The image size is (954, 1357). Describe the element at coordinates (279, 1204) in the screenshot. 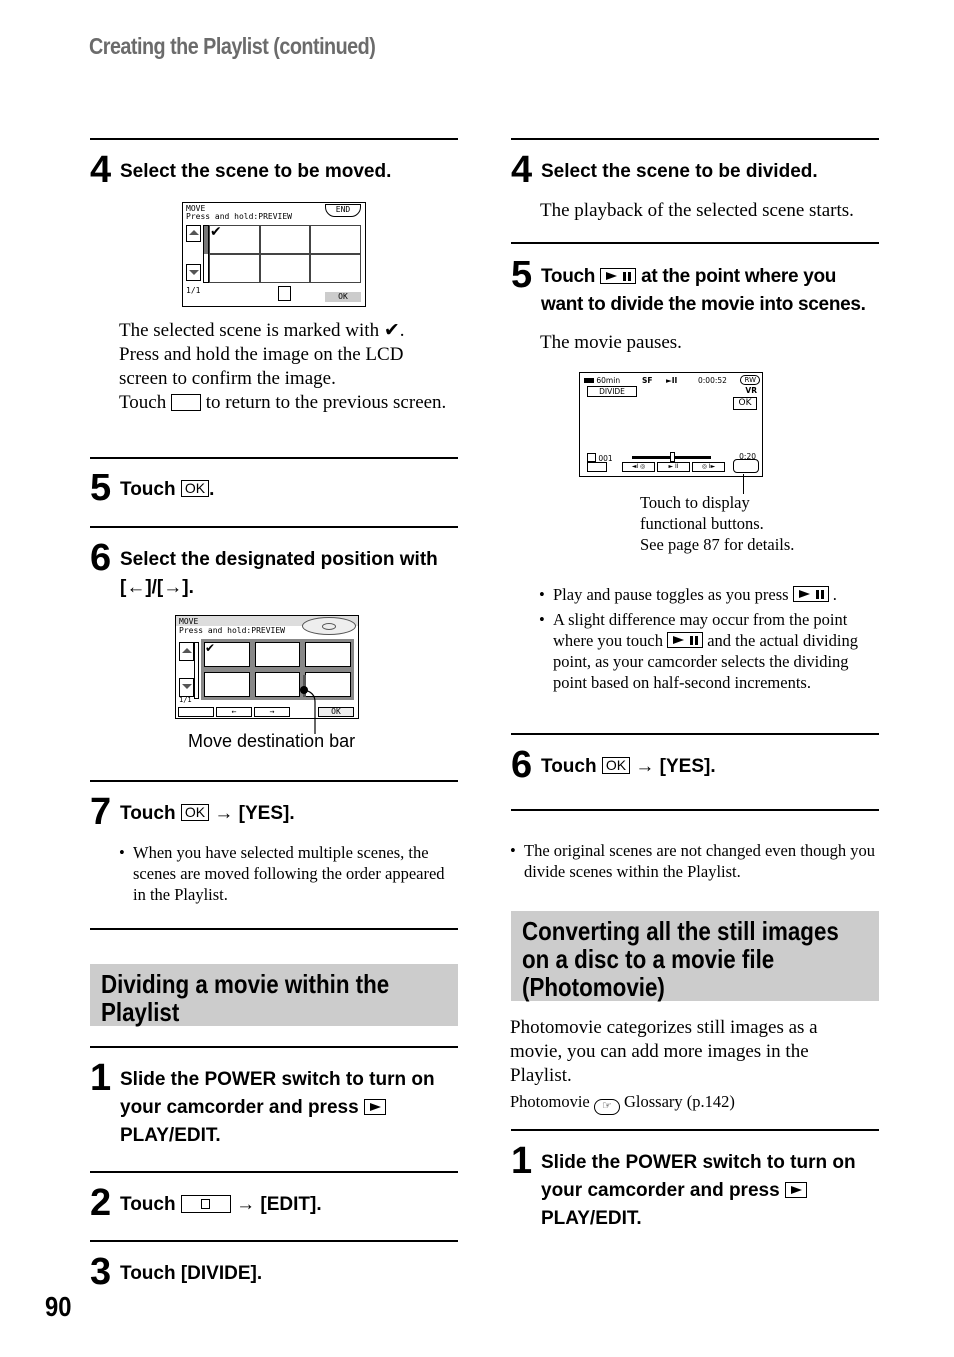

I see `step-text: → [EDIT].` at that location.